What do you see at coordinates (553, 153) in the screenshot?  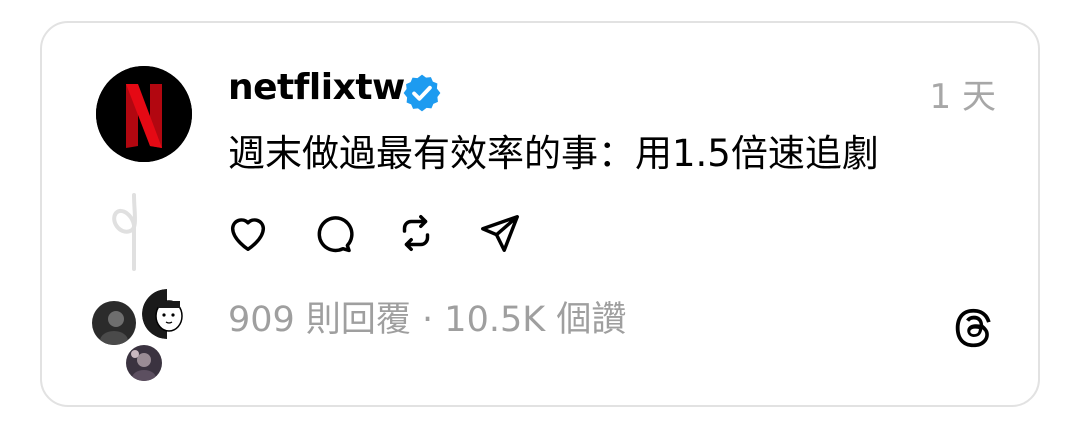 I see `post-text: 週末做過最有效率的事：用1.5倍速追劇` at bounding box center [553, 153].